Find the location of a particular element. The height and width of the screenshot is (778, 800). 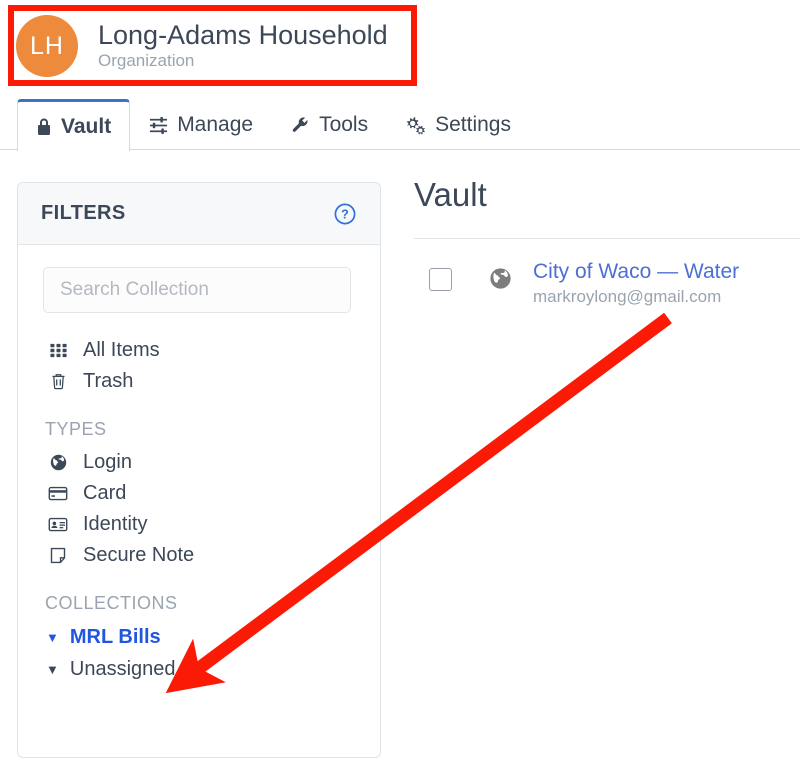

tab-list: Vault Manage Tools Settings is located at coordinates (400, 125).